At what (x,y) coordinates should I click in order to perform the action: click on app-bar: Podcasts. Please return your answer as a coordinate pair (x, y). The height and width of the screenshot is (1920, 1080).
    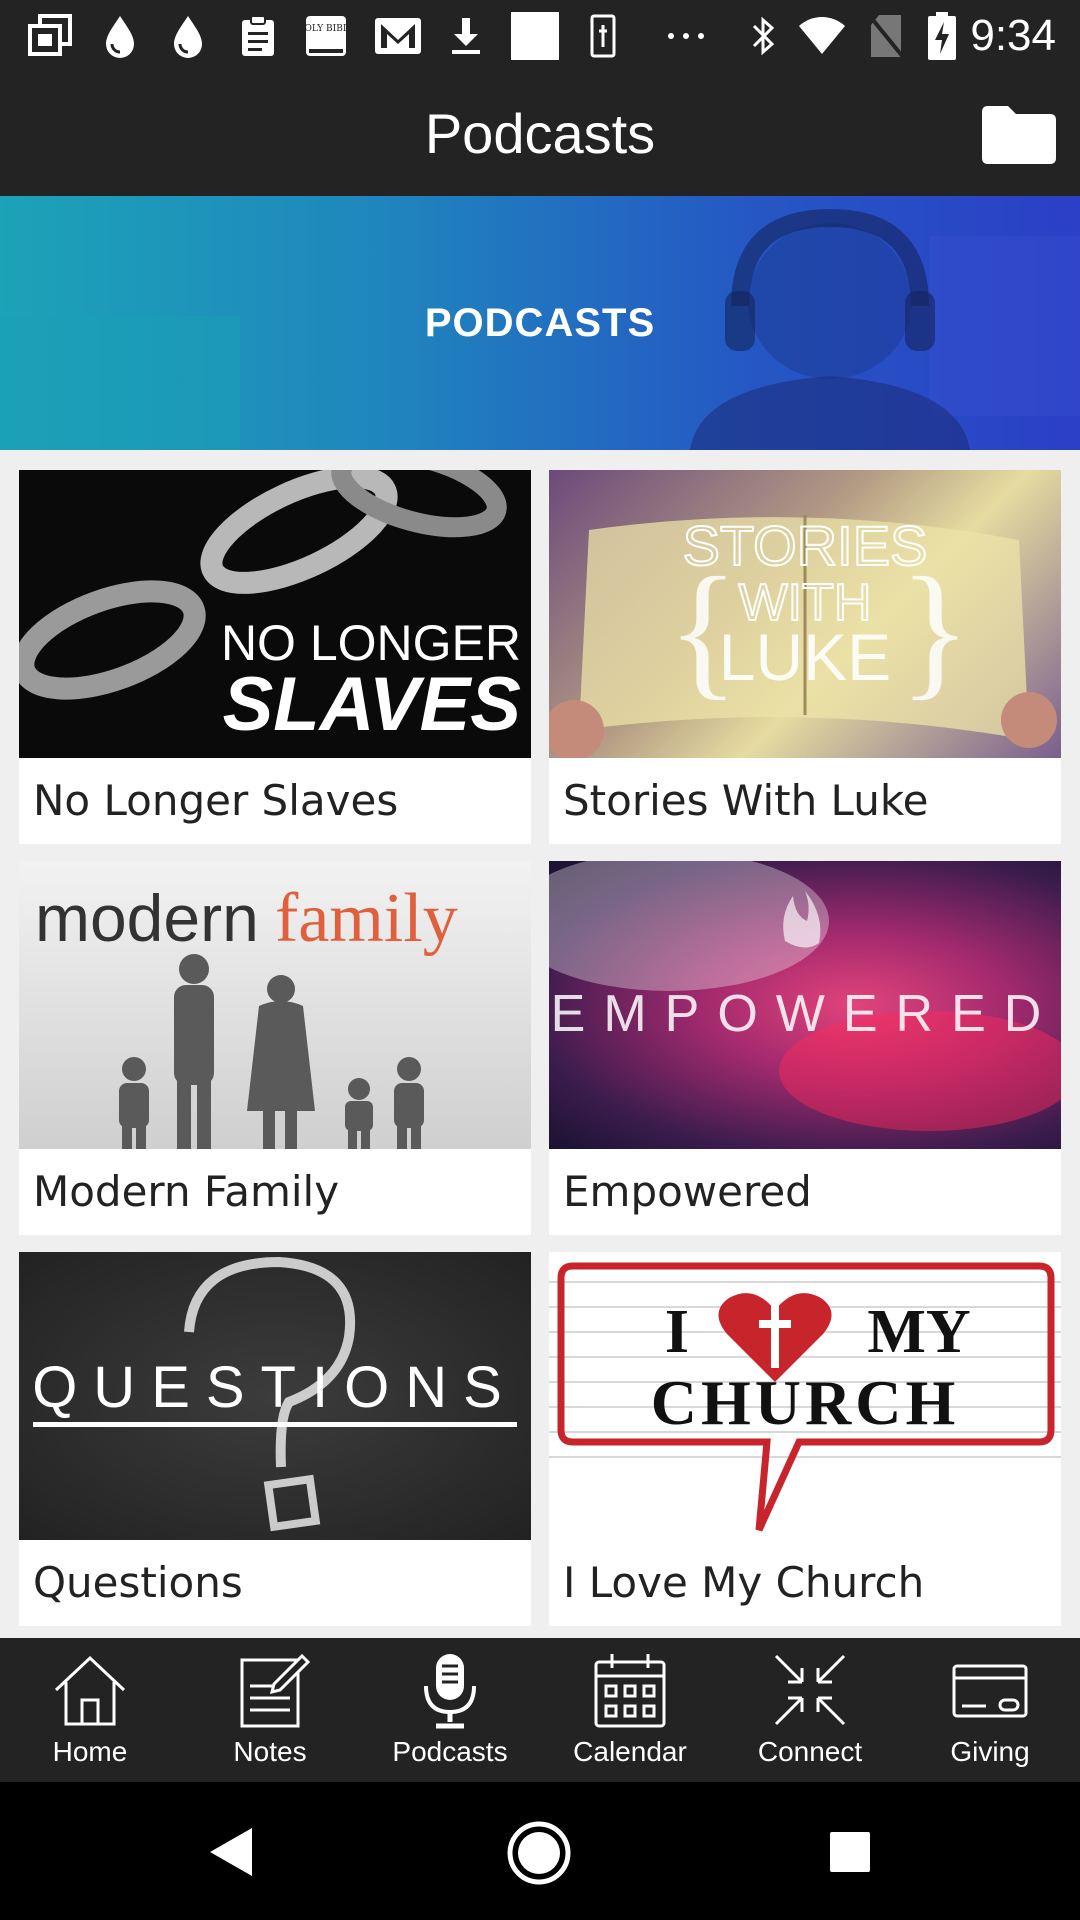
    Looking at the image, I should click on (540, 134).